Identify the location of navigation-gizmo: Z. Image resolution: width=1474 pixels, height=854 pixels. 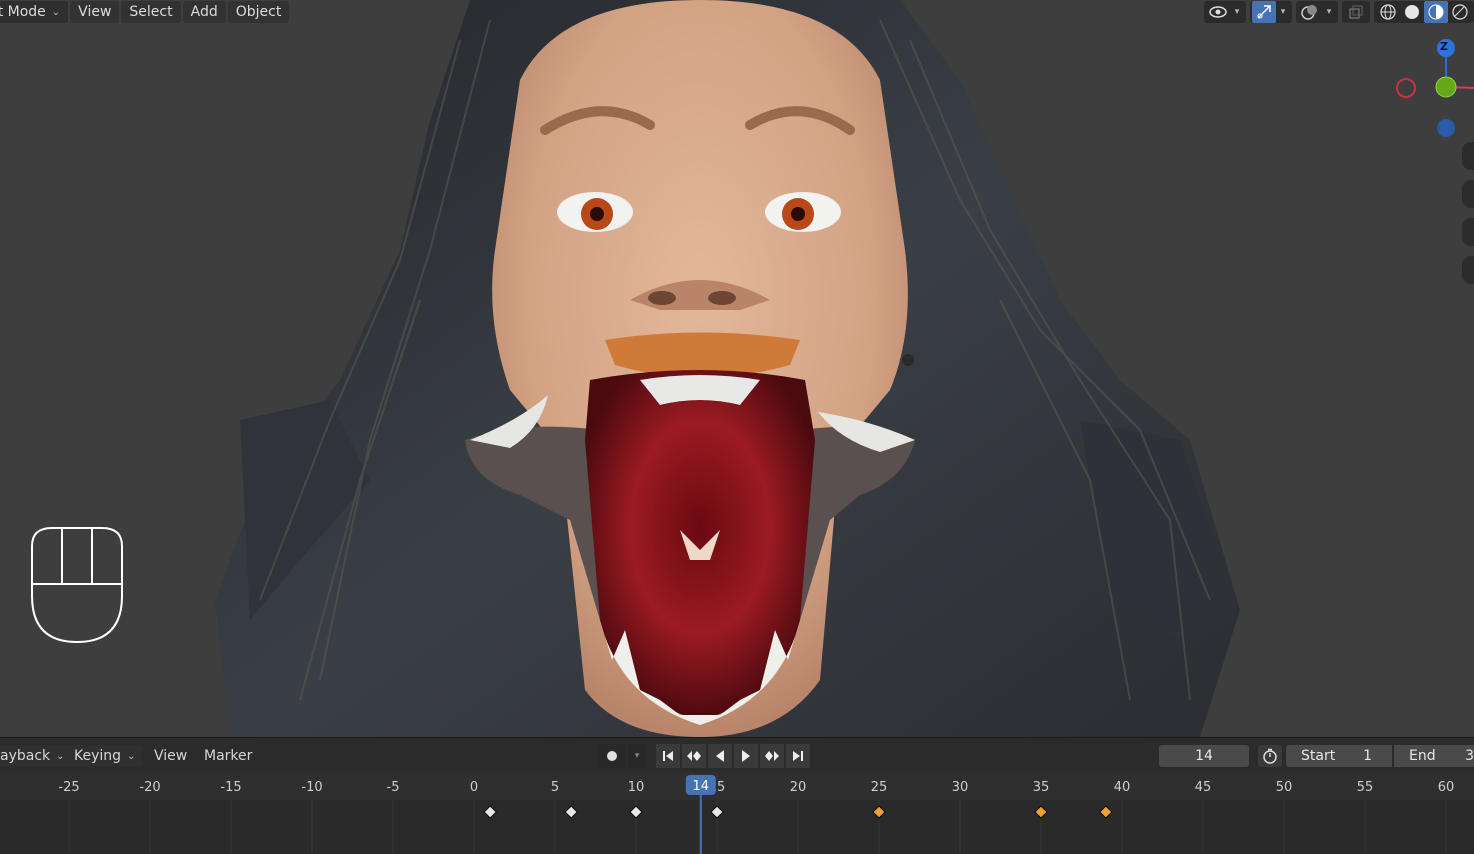
(1424, 91).